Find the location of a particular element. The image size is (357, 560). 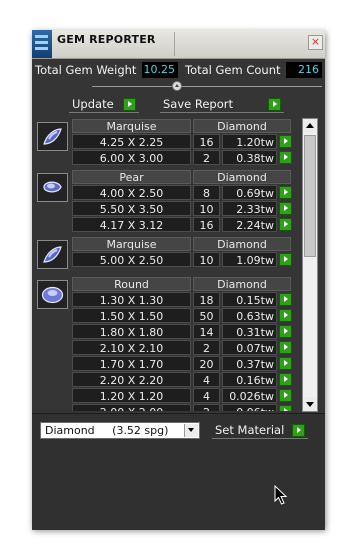

gem-size-cell: 1.80 X 1.80 is located at coordinates (131, 331).